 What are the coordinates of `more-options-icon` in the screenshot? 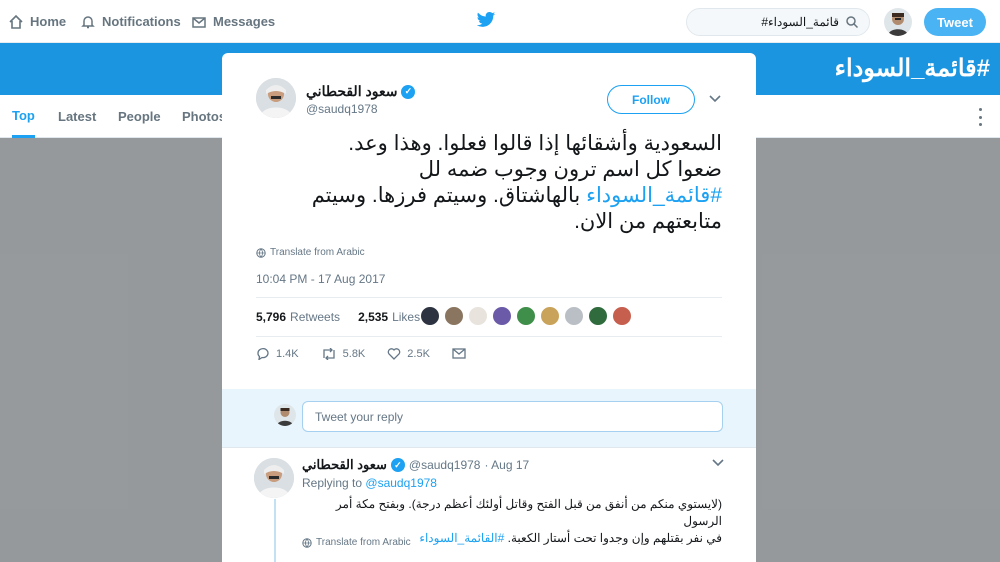 It's located at (980, 117).